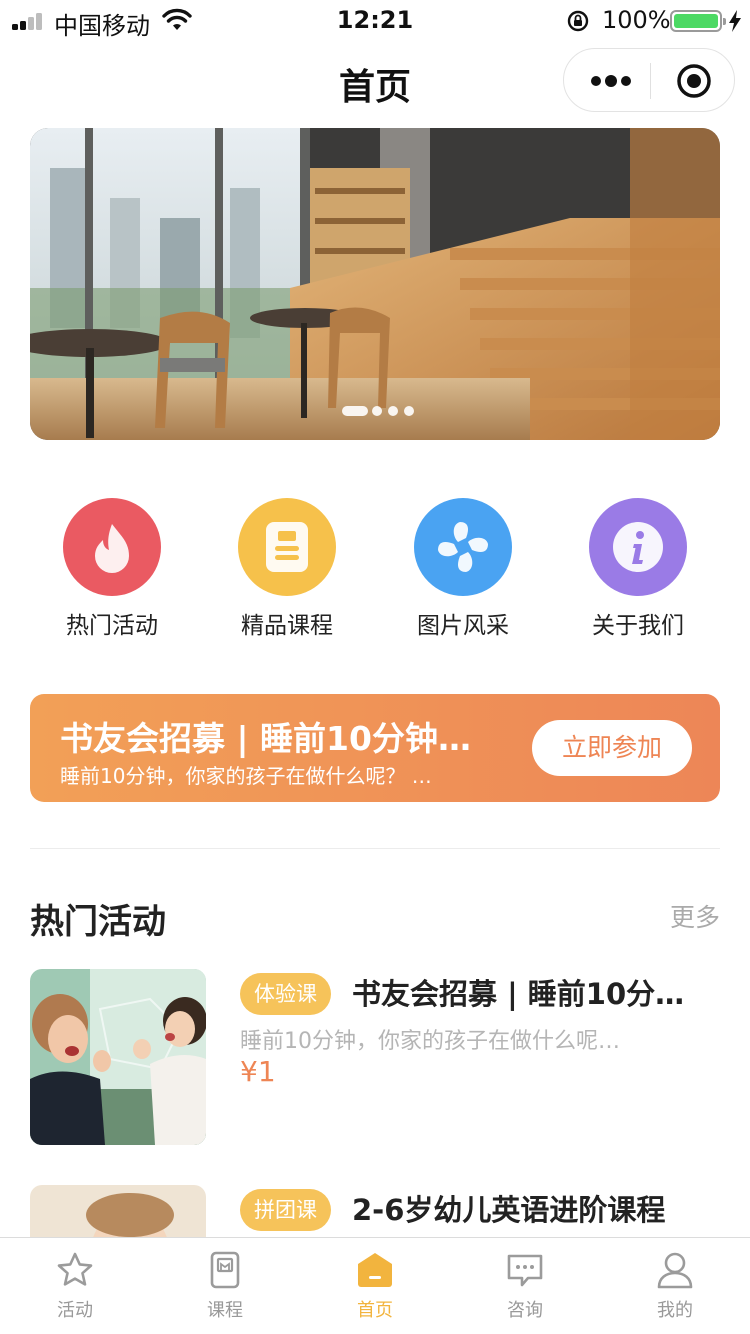 The width and height of the screenshot is (750, 1334). I want to click on chat-icon, so click(525, 1270).